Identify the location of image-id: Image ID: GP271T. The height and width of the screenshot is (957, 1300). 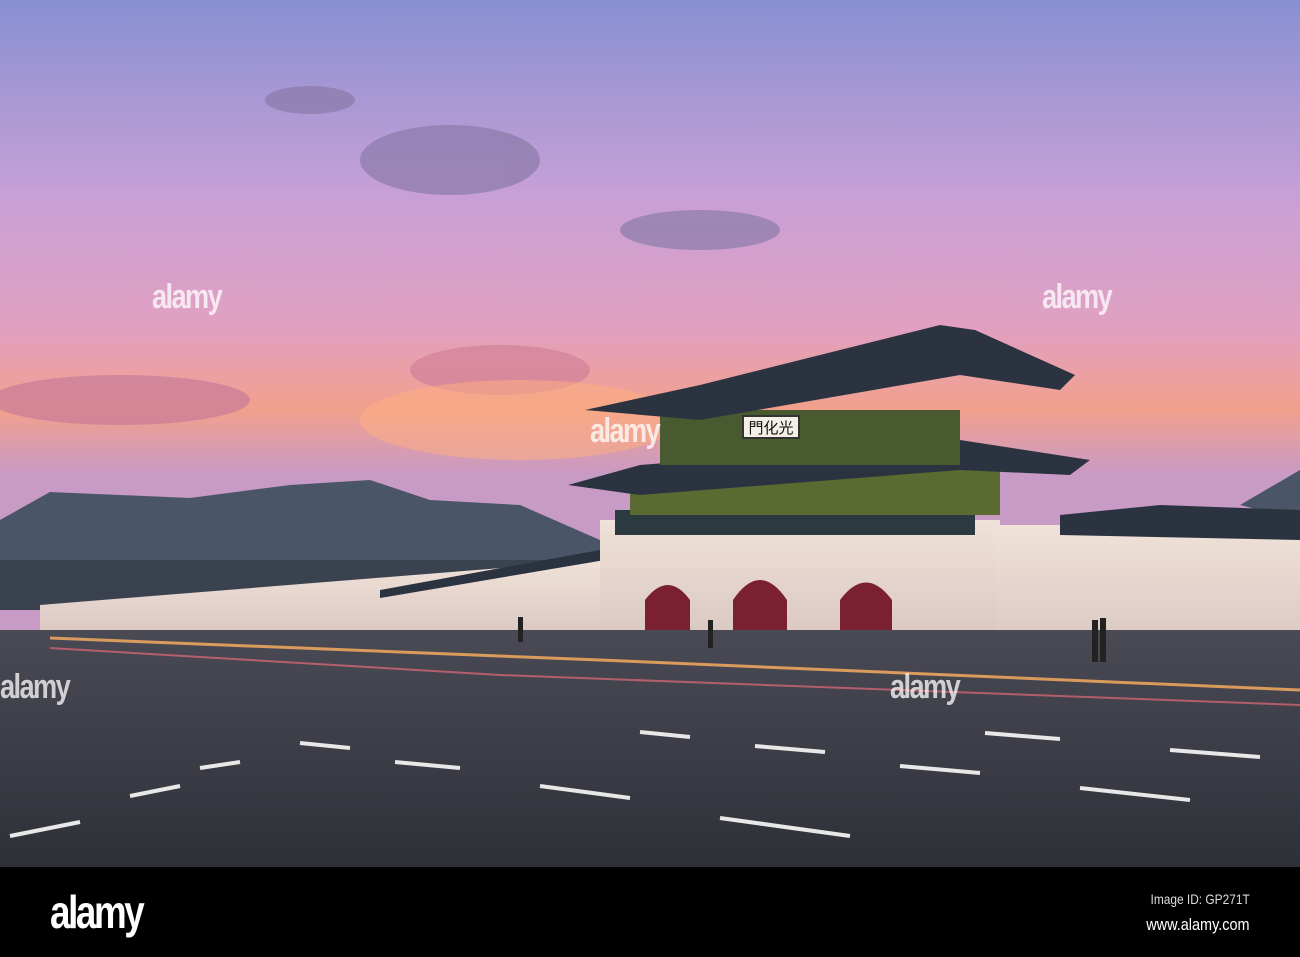
(1200, 899).